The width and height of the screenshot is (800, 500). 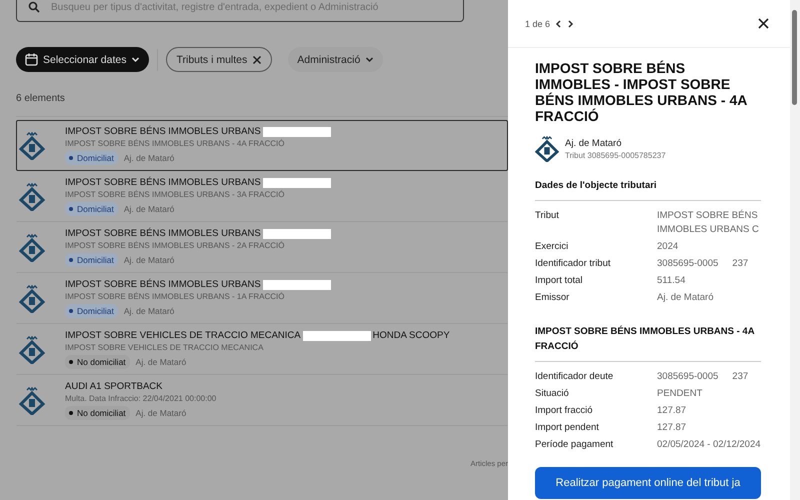 I want to click on search-field: Busqueu per tipus d'activitat, registre d'entrada, expedient o Administració, so click(x=240, y=11).